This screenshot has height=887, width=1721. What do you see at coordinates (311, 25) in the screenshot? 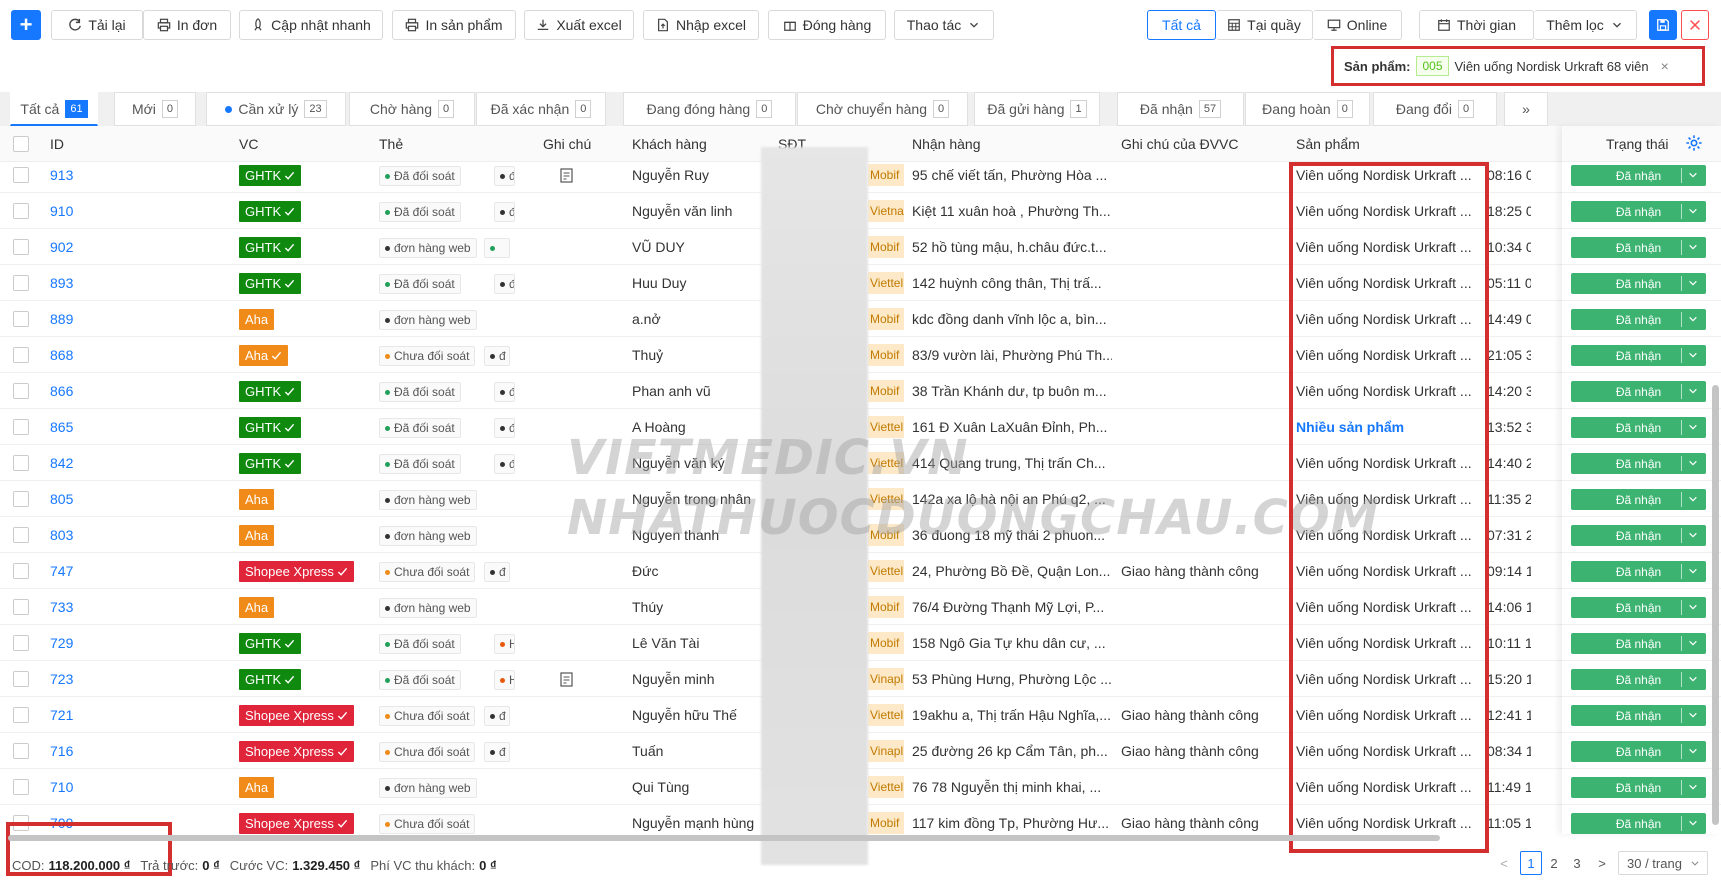
I see `quick-update-button: Cập nhật nhanh` at bounding box center [311, 25].